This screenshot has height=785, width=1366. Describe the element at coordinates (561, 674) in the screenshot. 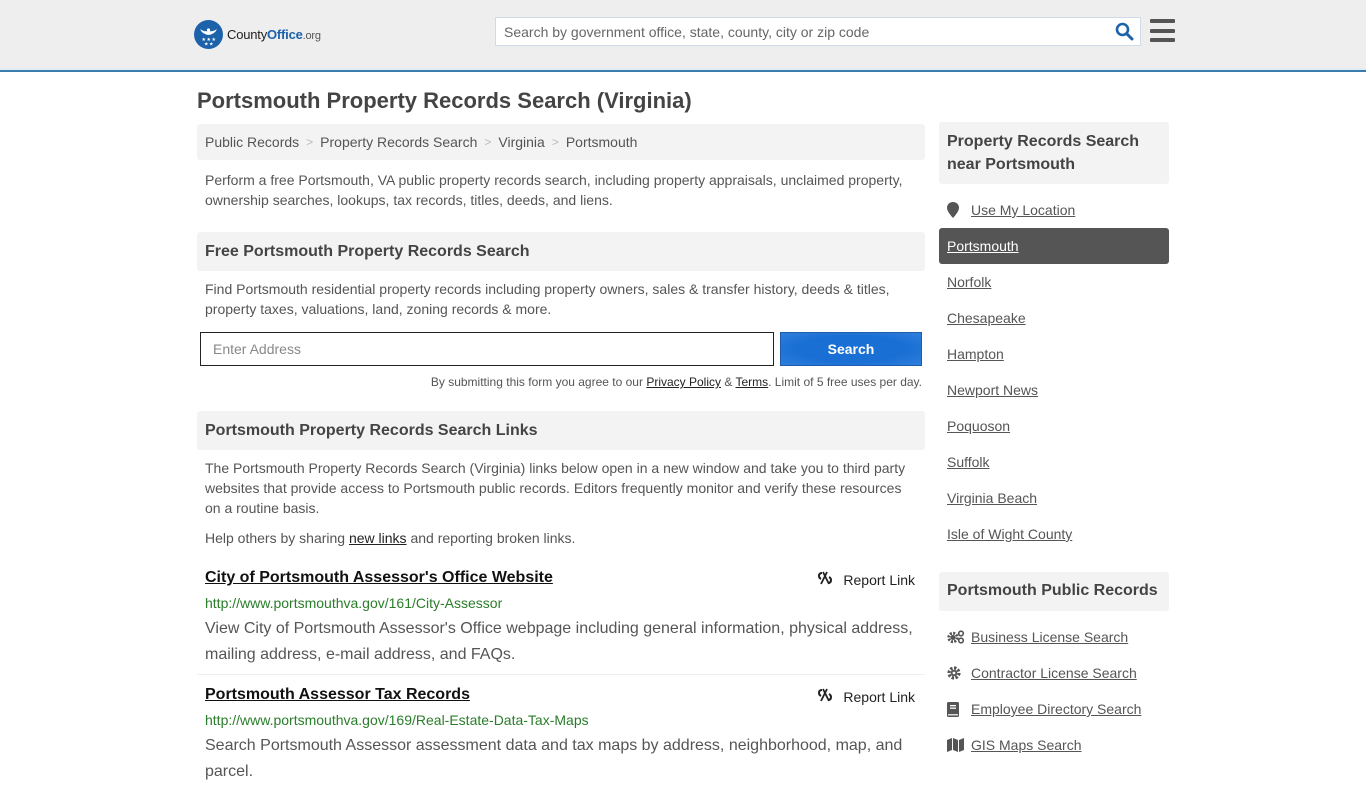

I see `link-divider` at that location.